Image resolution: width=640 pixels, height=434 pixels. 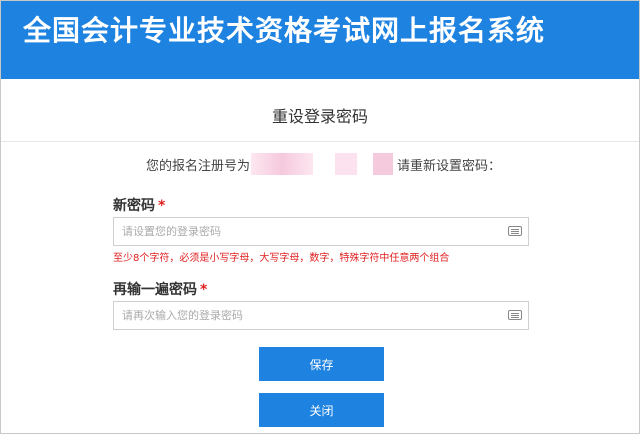 I want to click on system-title: 全国会计专业技术资格考试网上报名系统, so click(x=284, y=30).